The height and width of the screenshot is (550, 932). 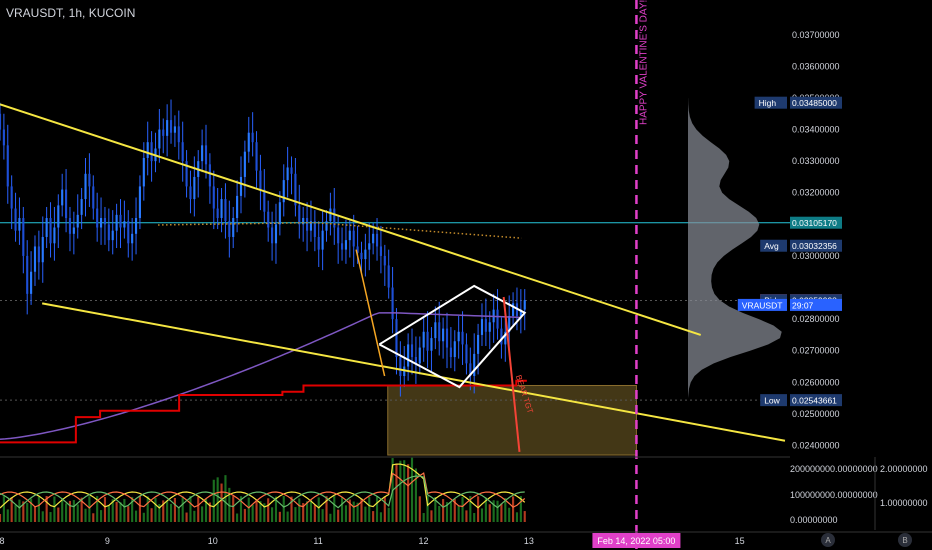 I want to click on valentine-label: HAPPY VALENTINE'S DAY!!!, so click(x=643, y=62).